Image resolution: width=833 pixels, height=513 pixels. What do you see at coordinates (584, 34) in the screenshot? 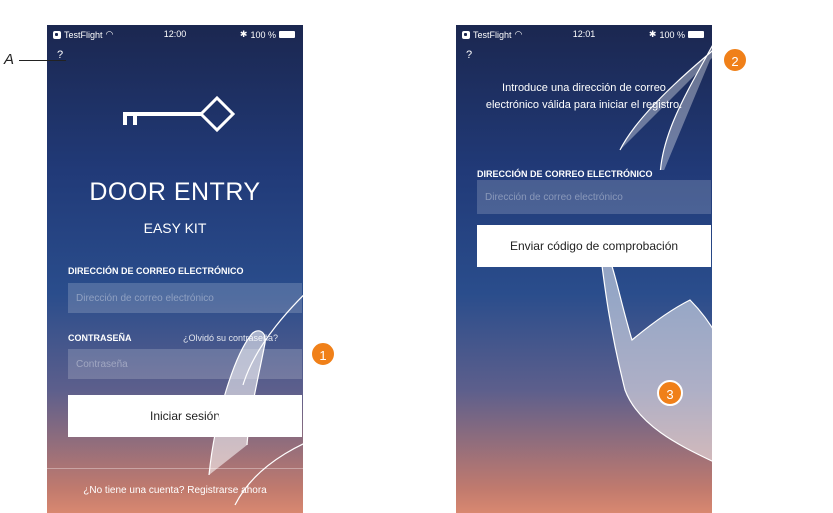
I see `status-bar: TestFlight ◠ 12:01 ✱ 100 %` at bounding box center [584, 34].